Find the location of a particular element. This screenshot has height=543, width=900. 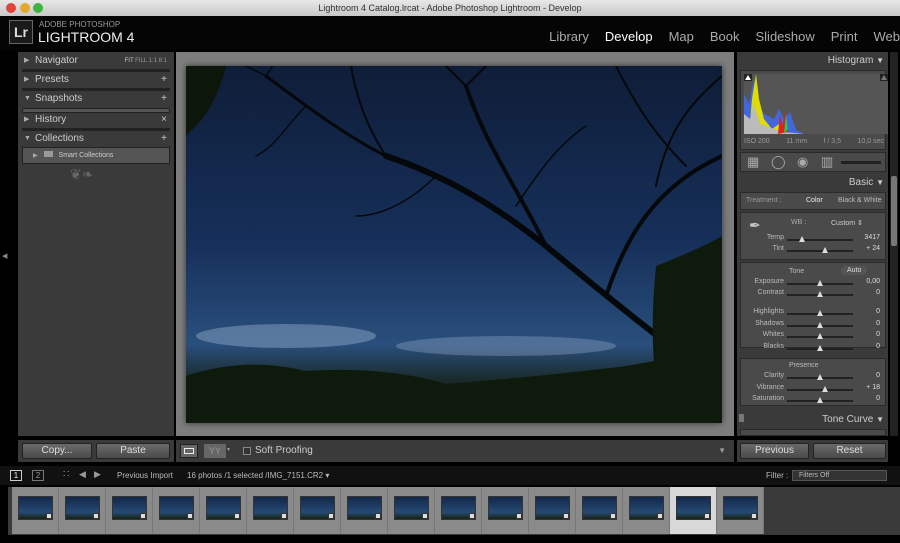

grid-view-icon: ∷ is located at coordinates (66, 474).